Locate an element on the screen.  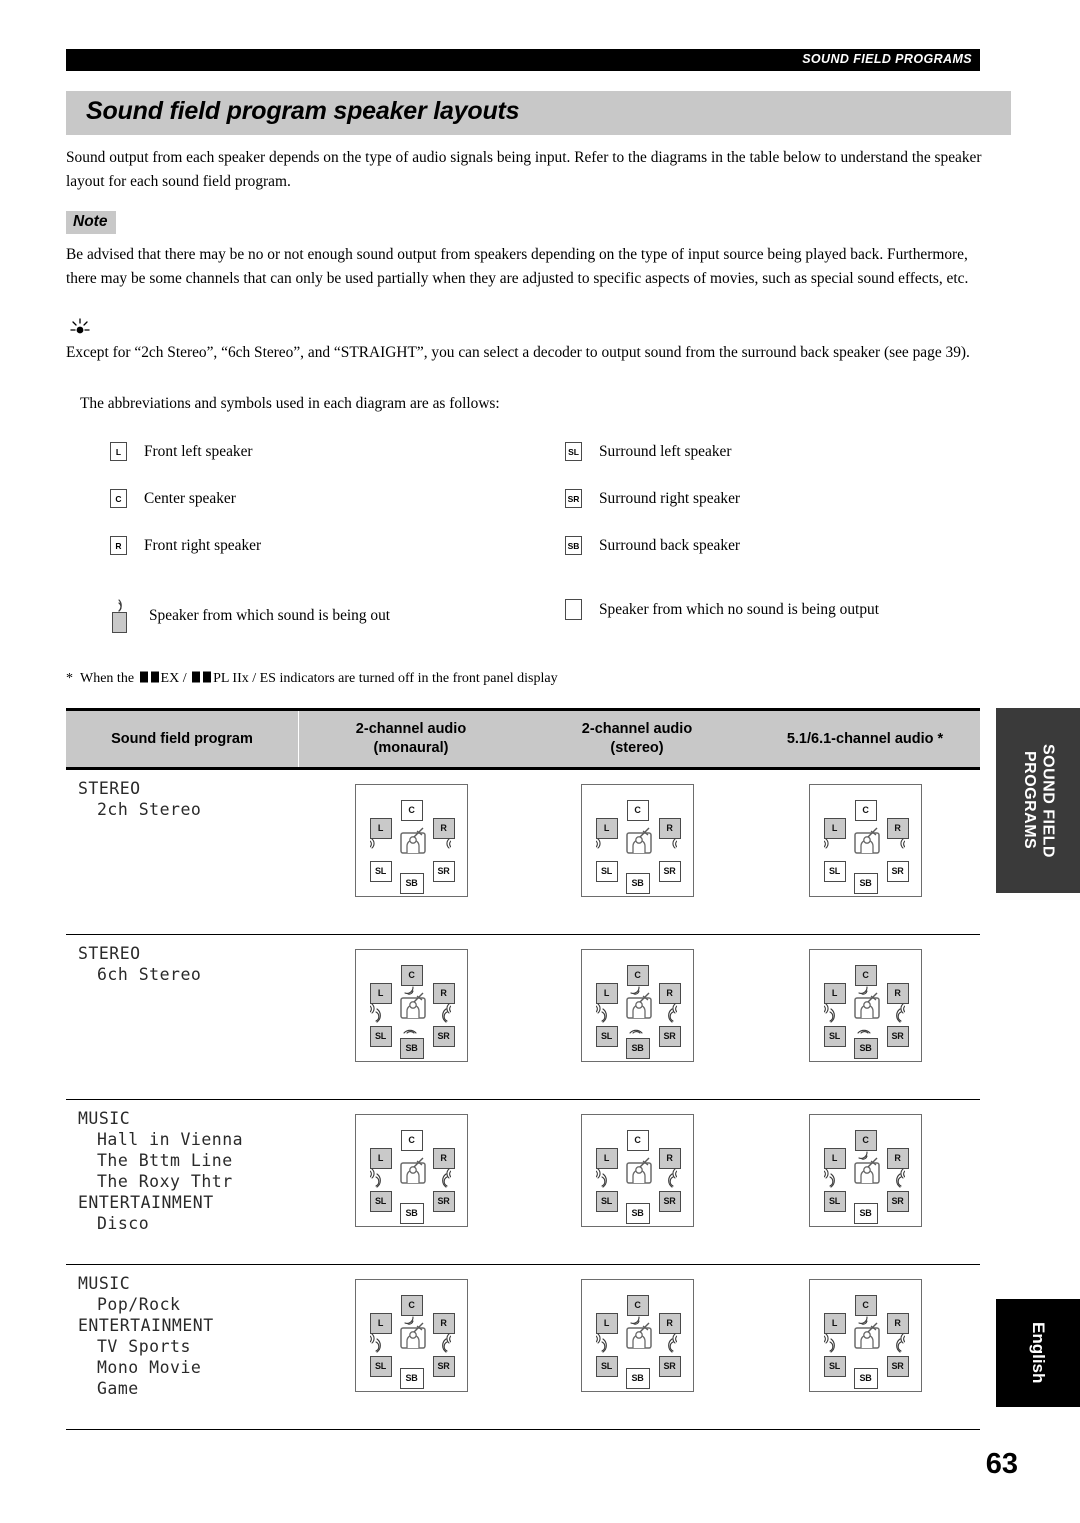
legend-label: Speaker from which sound is being out is located at coordinates (270, 615).